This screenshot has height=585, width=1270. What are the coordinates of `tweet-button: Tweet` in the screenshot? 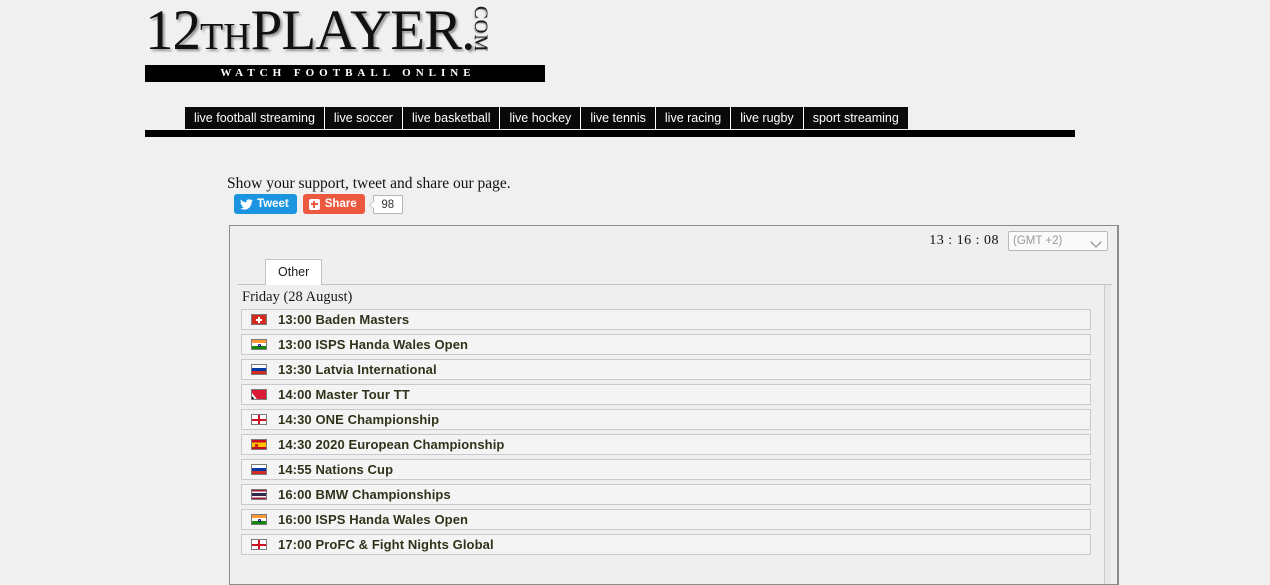 It's located at (265, 204).